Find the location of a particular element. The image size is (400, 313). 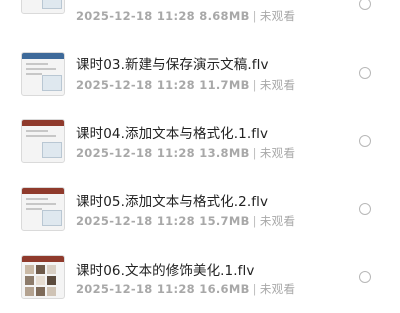

file-title: 课时06.文本的修饰美化.1.flv is located at coordinates (165, 271).